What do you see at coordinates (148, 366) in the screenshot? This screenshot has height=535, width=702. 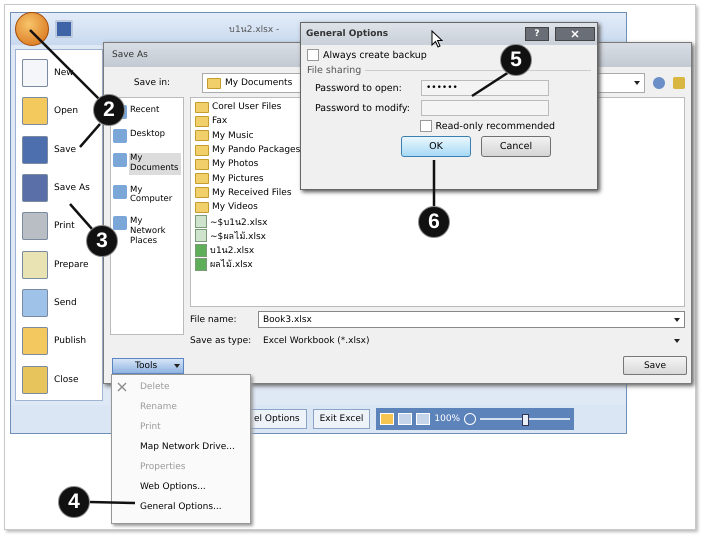 I see `tools-button: Tools` at bounding box center [148, 366].